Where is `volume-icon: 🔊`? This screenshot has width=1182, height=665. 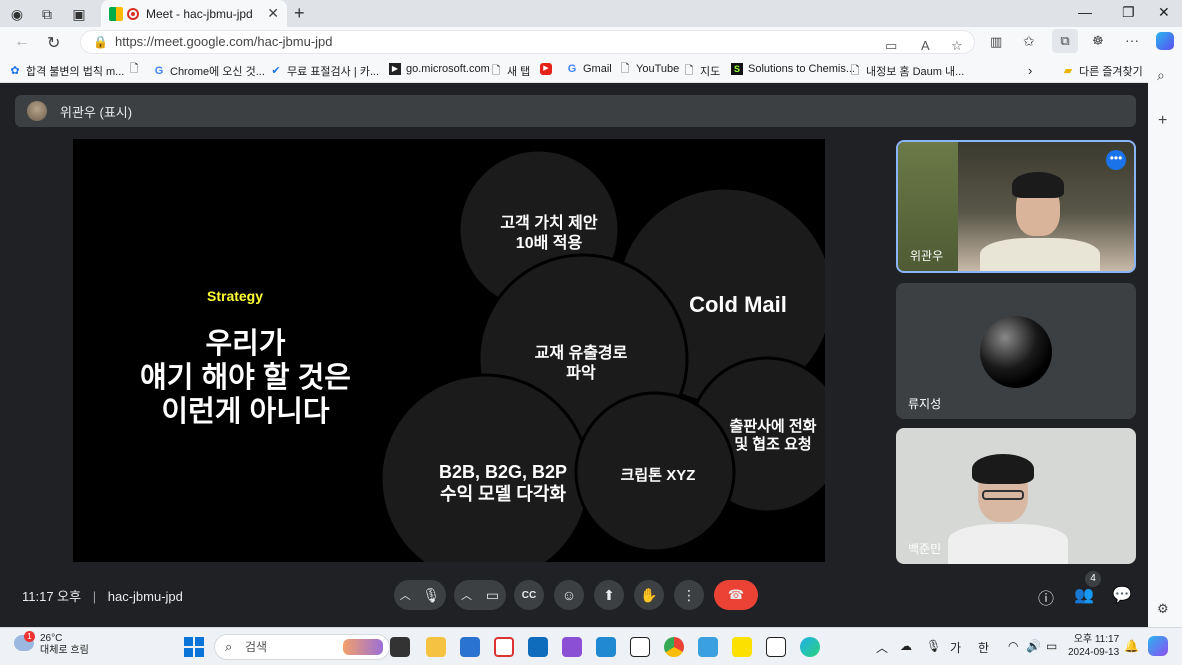 volume-icon: 🔊 is located at coordinates (1033, 646).